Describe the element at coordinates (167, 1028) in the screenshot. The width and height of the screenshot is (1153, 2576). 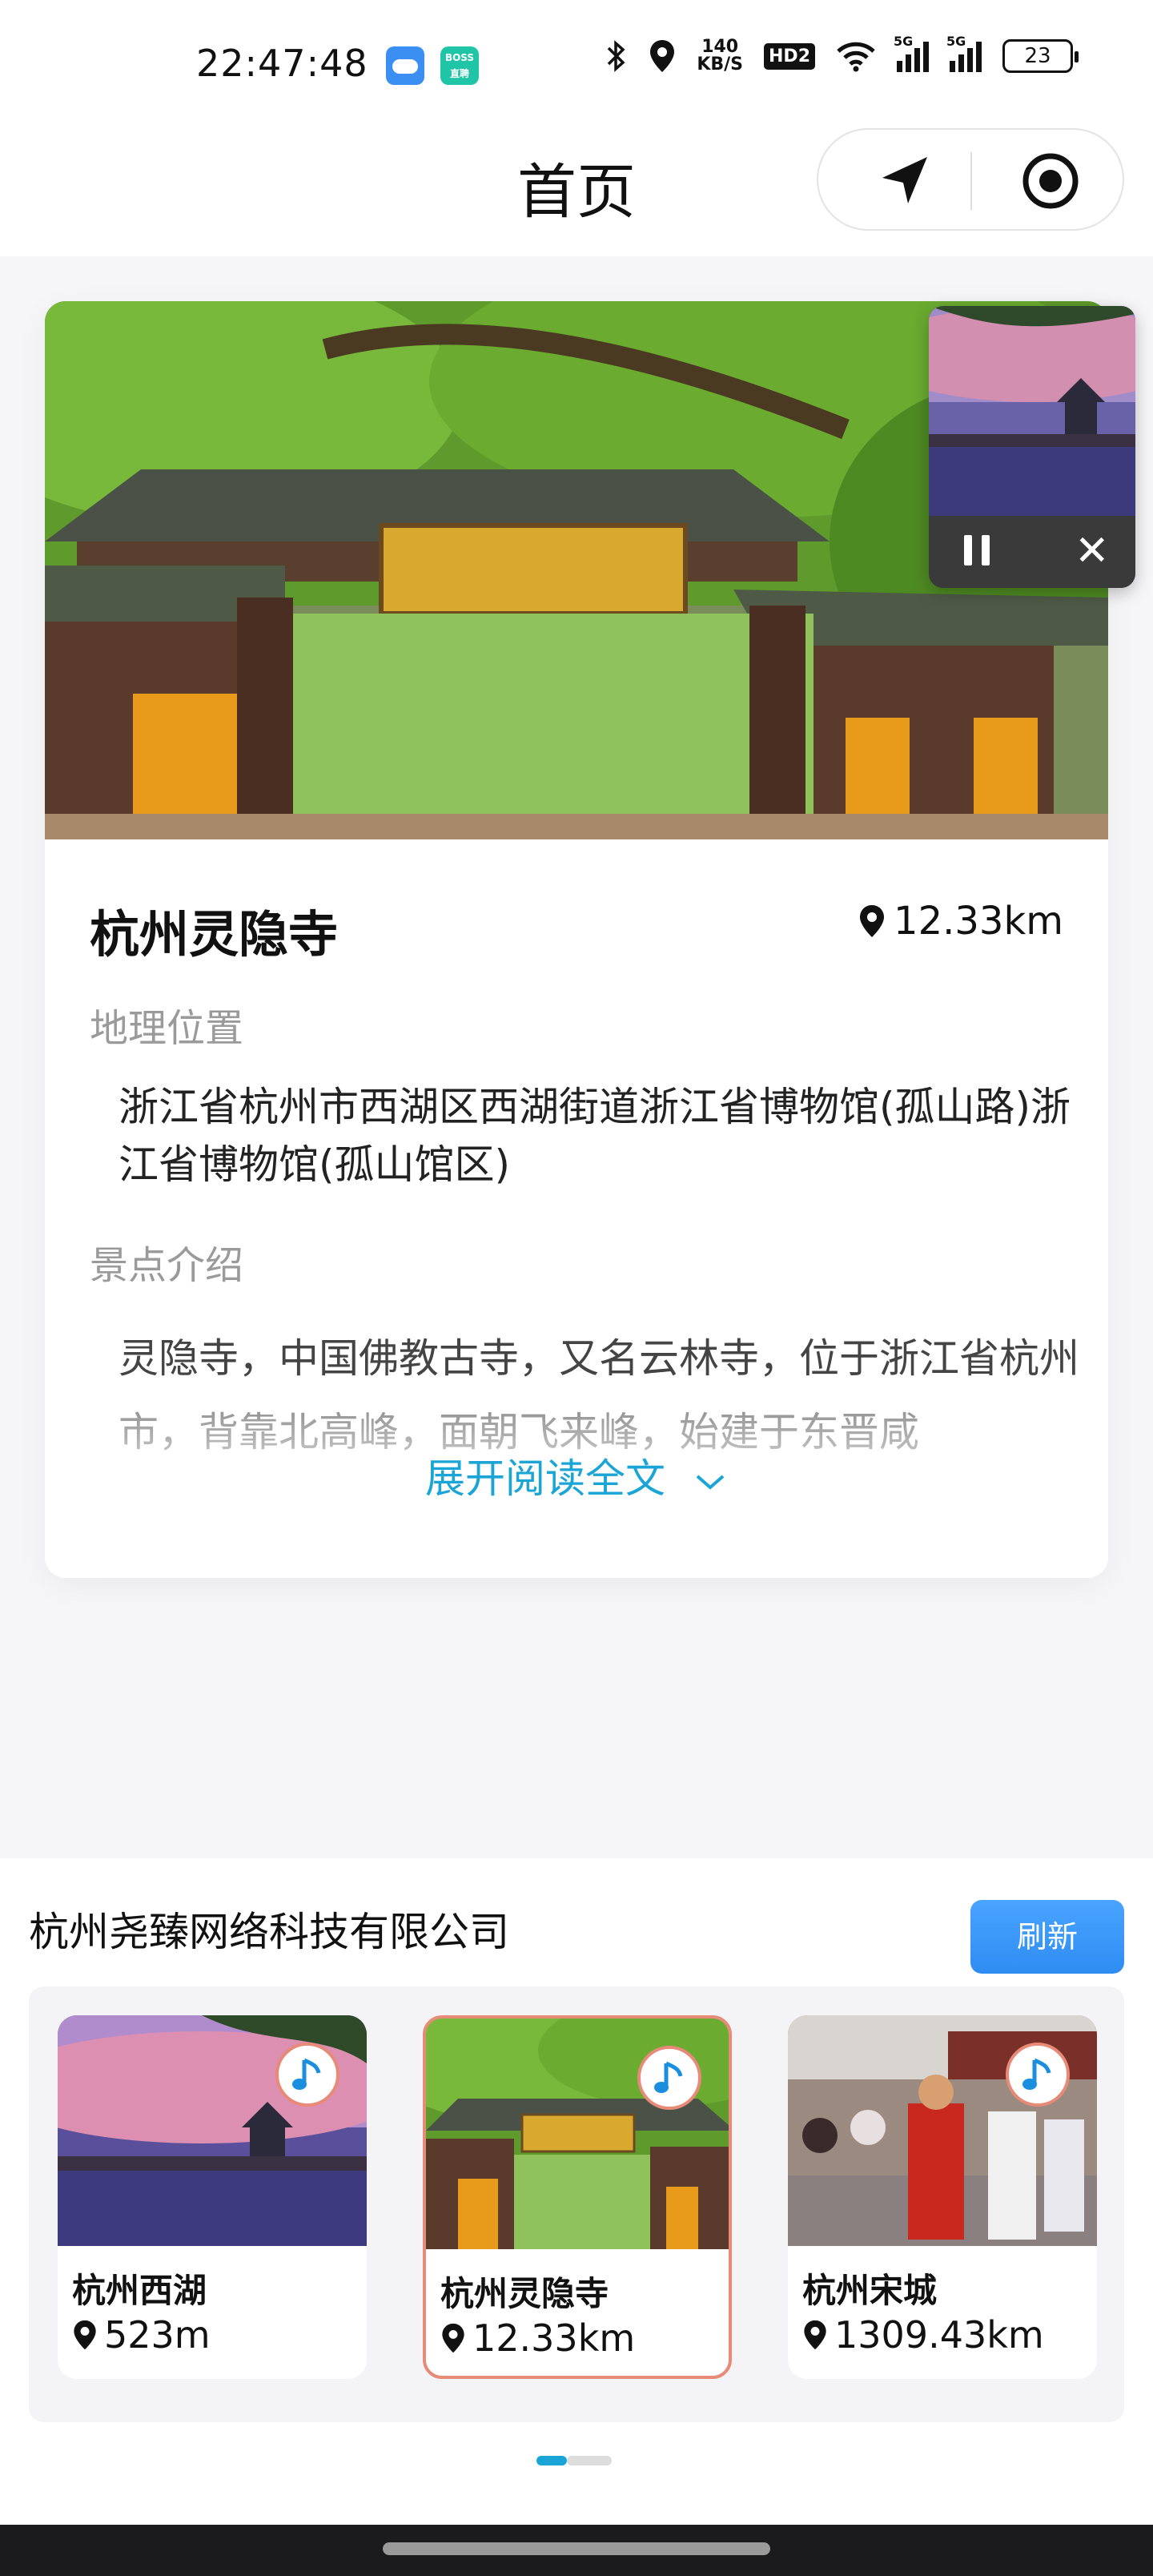
I see `address-label: 地理位置` at that location.